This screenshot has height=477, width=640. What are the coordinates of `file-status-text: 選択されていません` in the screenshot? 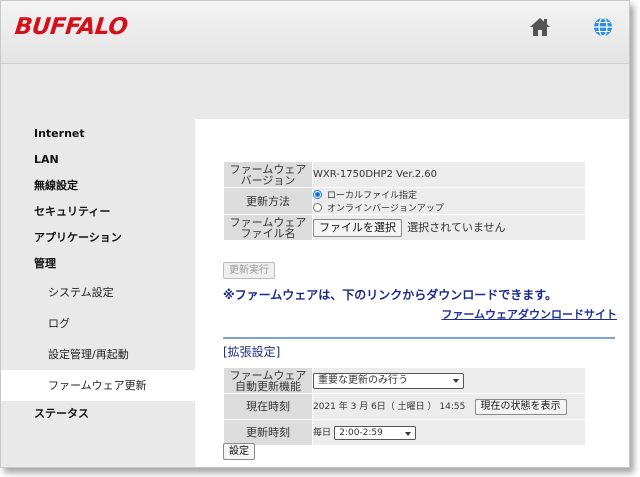 It's located at (456, 227).